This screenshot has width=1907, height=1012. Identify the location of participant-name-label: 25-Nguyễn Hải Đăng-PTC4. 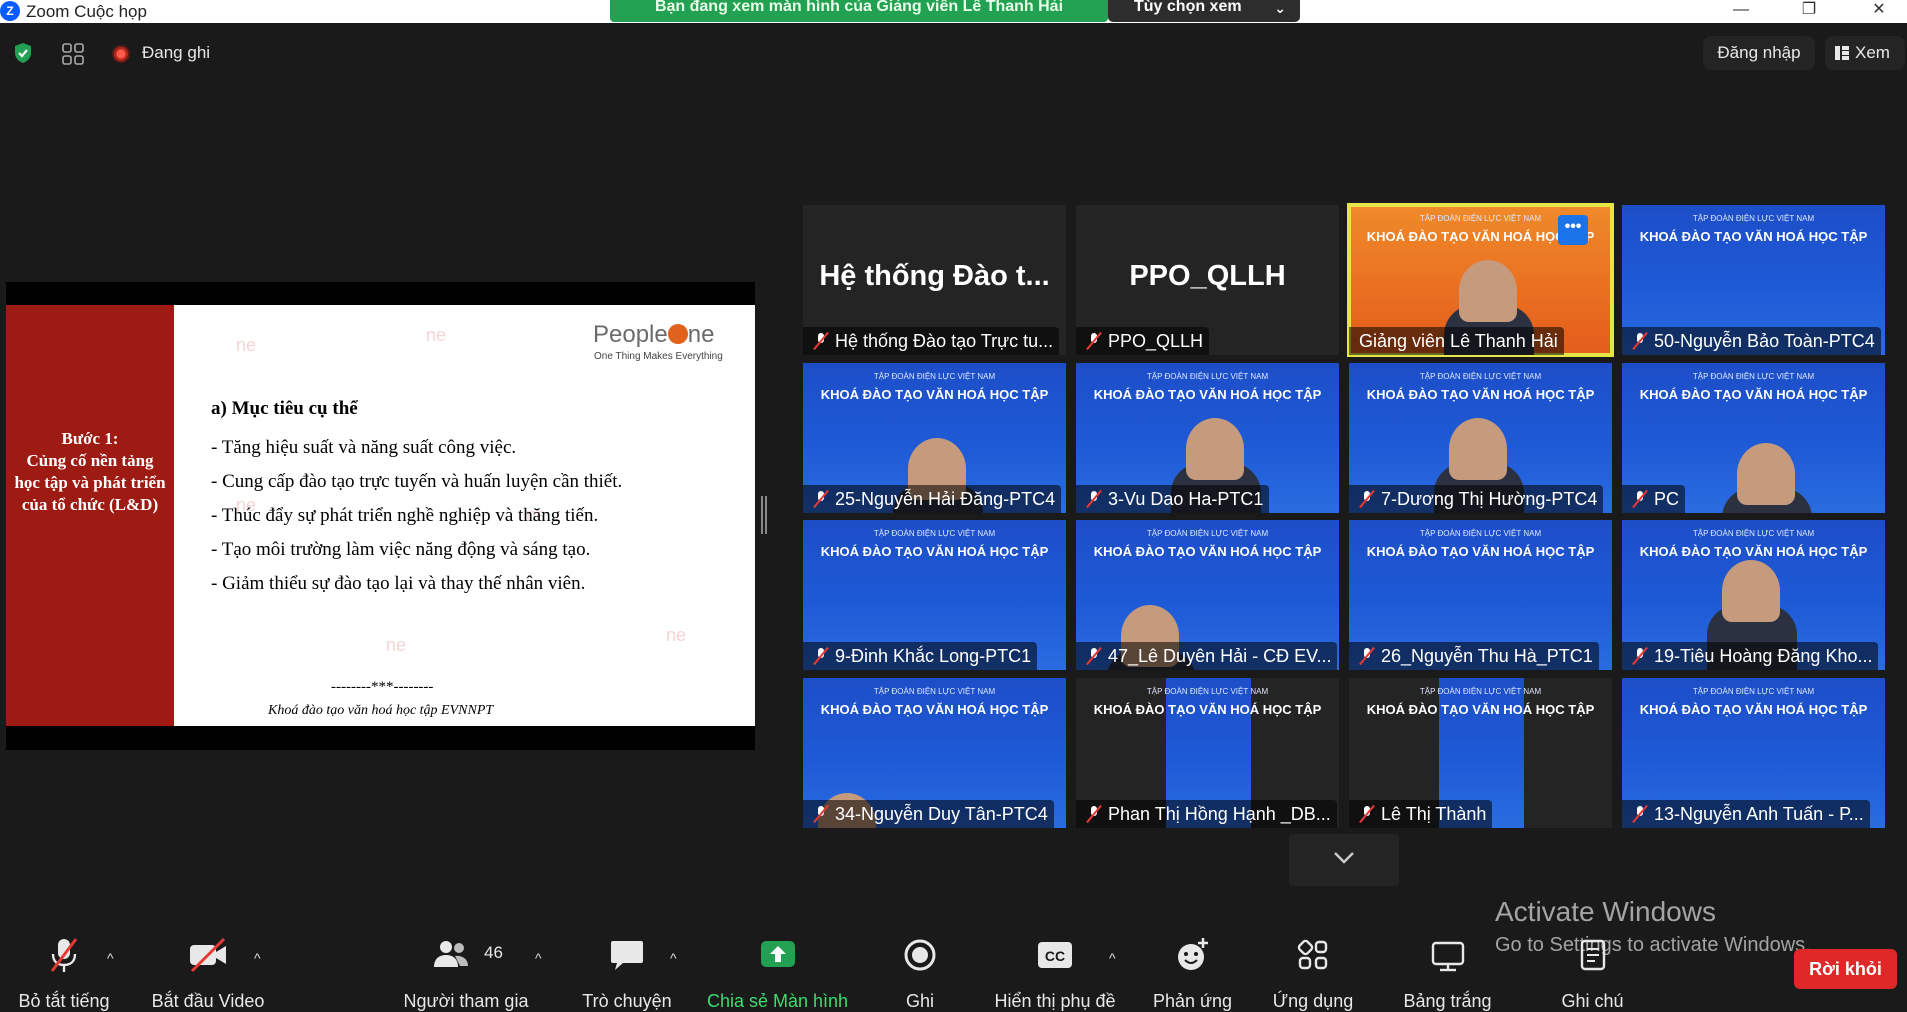
(932, 499).